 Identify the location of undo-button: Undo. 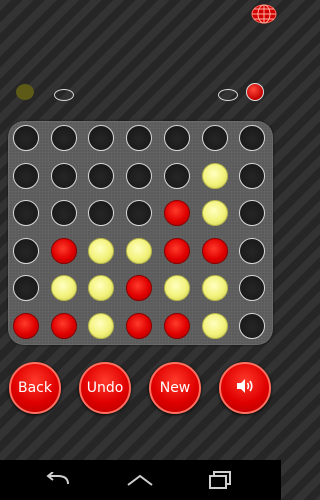
(105, 388).